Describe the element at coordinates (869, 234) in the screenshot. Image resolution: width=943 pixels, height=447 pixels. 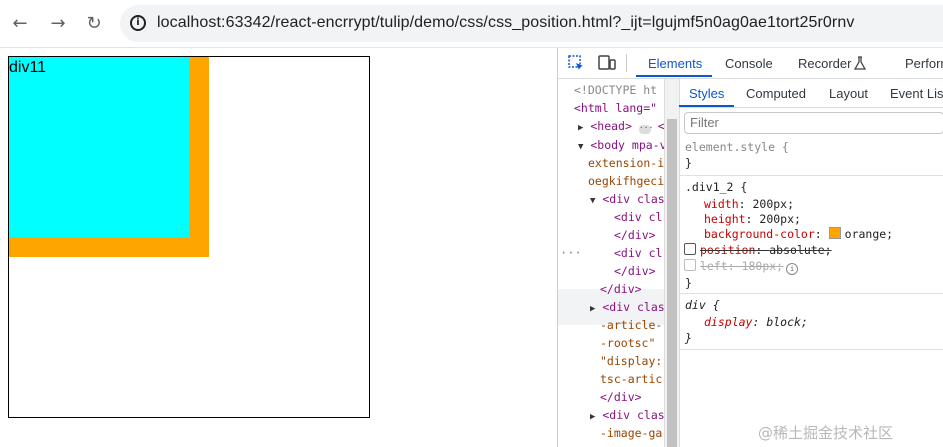
I see `prop-value: orange;` at that location.